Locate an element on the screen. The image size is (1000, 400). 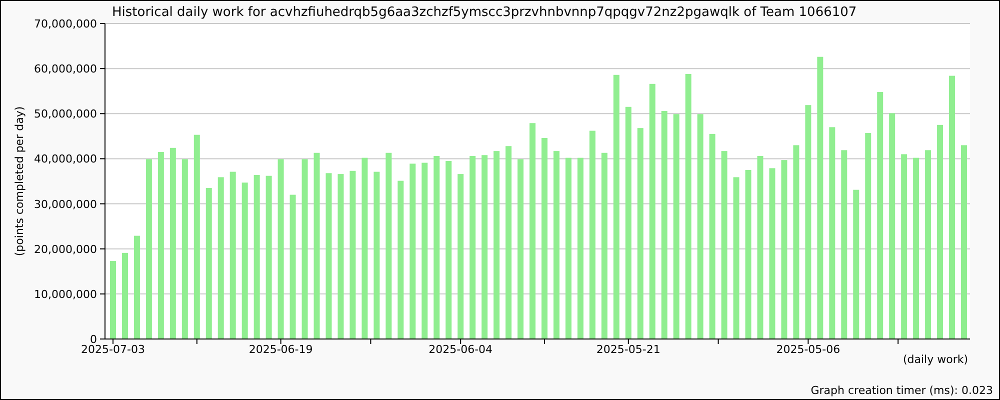
axis-tick-label: 60,000,000 is located at coordinates (65, 69).